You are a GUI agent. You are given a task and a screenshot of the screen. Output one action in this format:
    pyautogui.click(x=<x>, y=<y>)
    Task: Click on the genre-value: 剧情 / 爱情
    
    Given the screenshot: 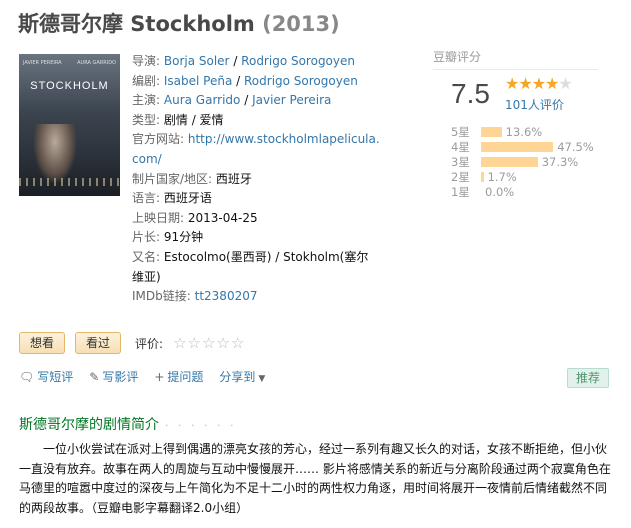 What is the action you would take?
    pyautogui.click(x=193, y=119)
    